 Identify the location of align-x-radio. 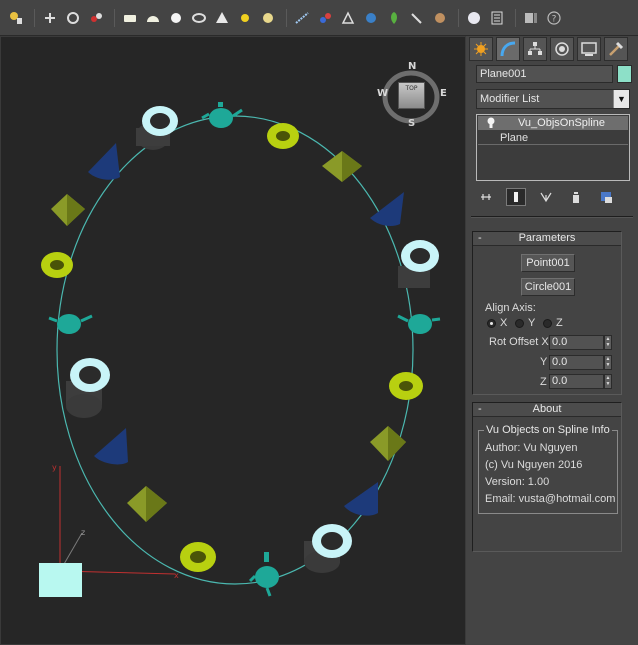
(491, 323).